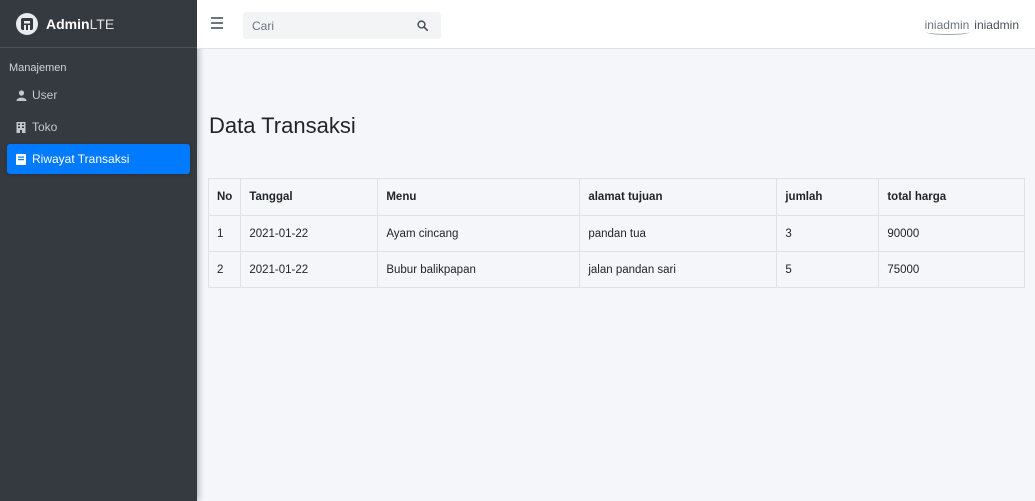 The height and width of the screenshot is (501, 1035). I want to click on sidebar-item-riwayat-transaksi: Riwayat Transaksi, so click(98, 159).